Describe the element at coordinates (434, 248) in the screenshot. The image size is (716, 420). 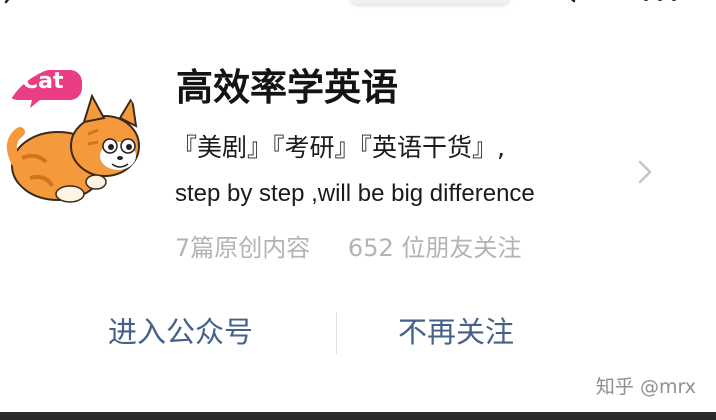
I see `followers-count: 652 位朋友关注` at that location.